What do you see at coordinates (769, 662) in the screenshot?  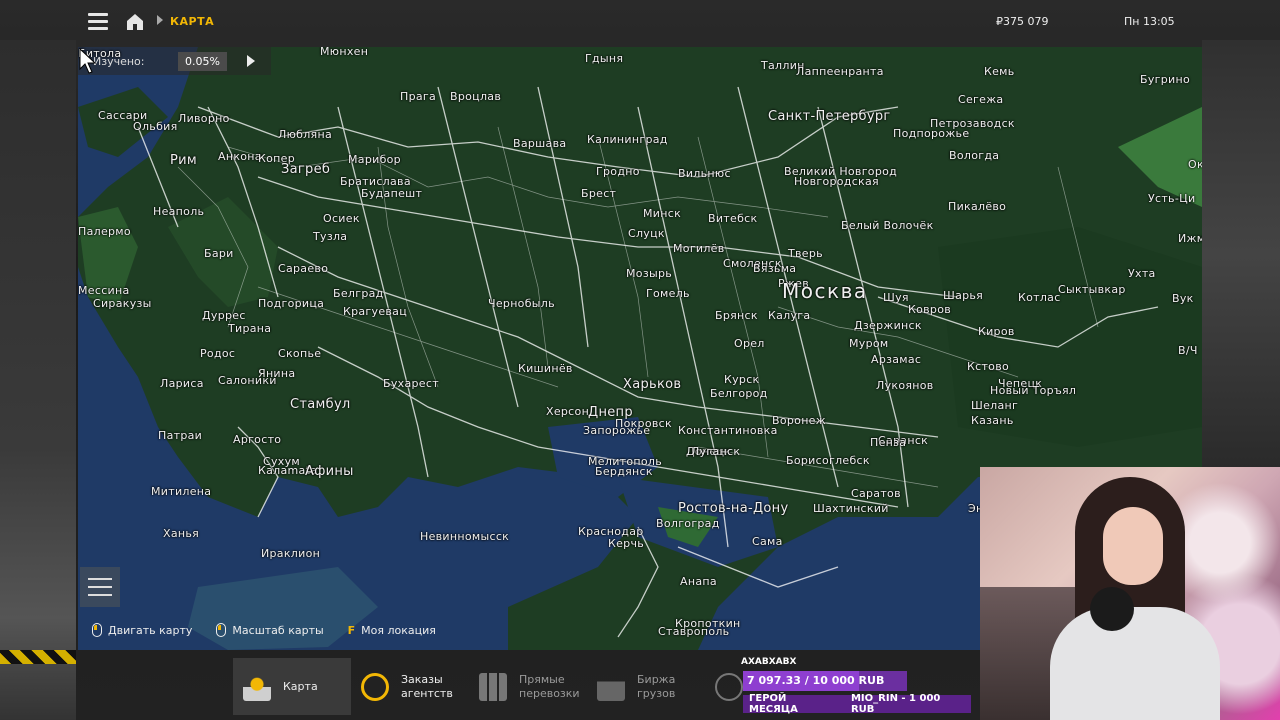 I see `donor-username: AXABXABX` at bounding box center [769, 662].